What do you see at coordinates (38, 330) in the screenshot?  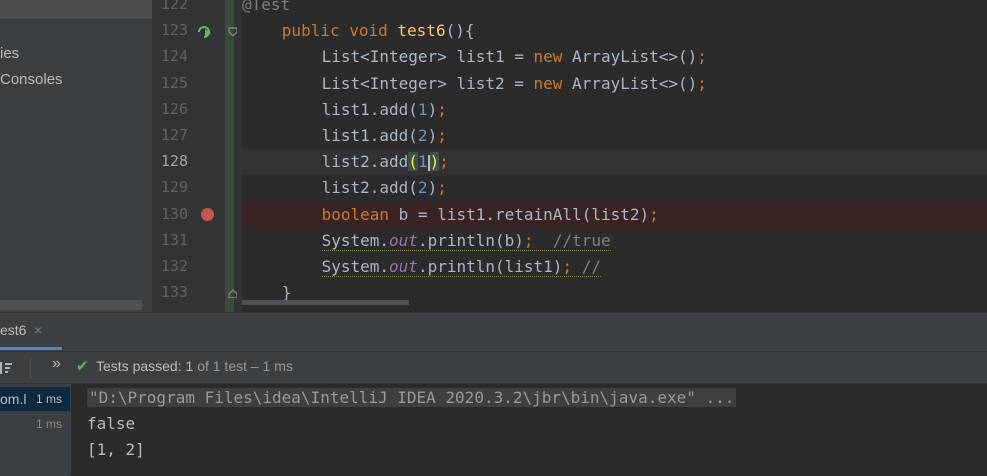 I see `close-icon: ×` at bounding box center [38, 330].